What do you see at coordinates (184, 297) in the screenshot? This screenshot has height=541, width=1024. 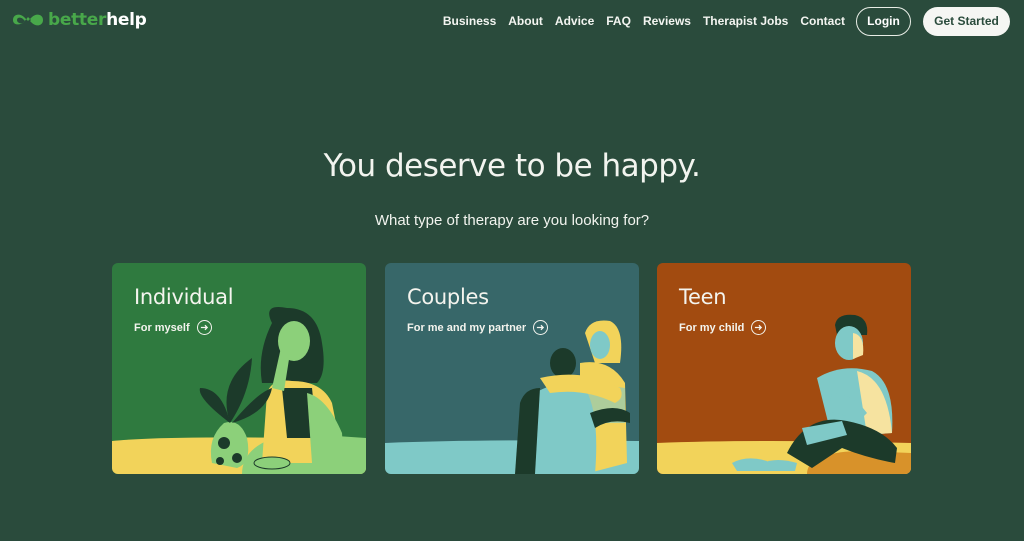 I see `card-title: Individual` at bounding box center [184, 297].